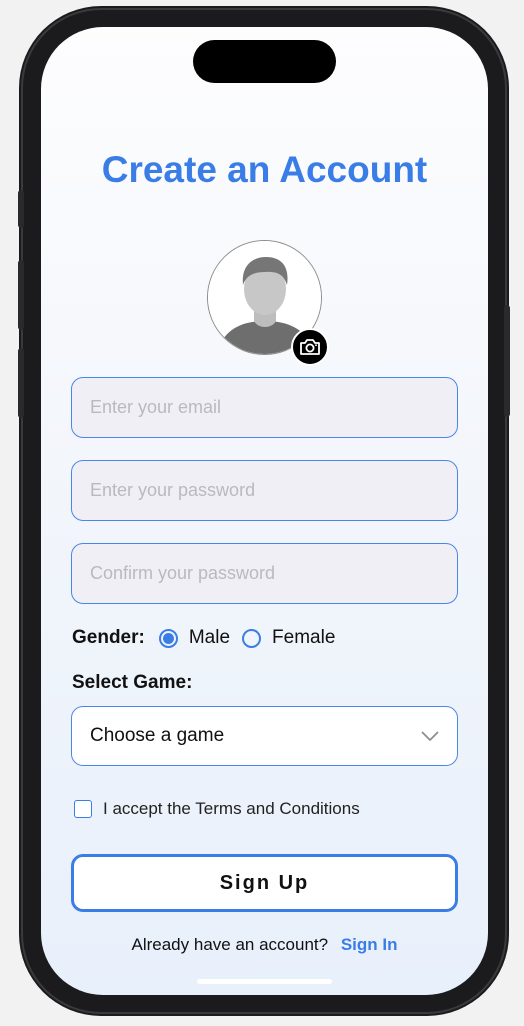 Image resolution: width=524 pixels, height=1026 pixels. I want to click on confirm-password-field, so click(264, 573).